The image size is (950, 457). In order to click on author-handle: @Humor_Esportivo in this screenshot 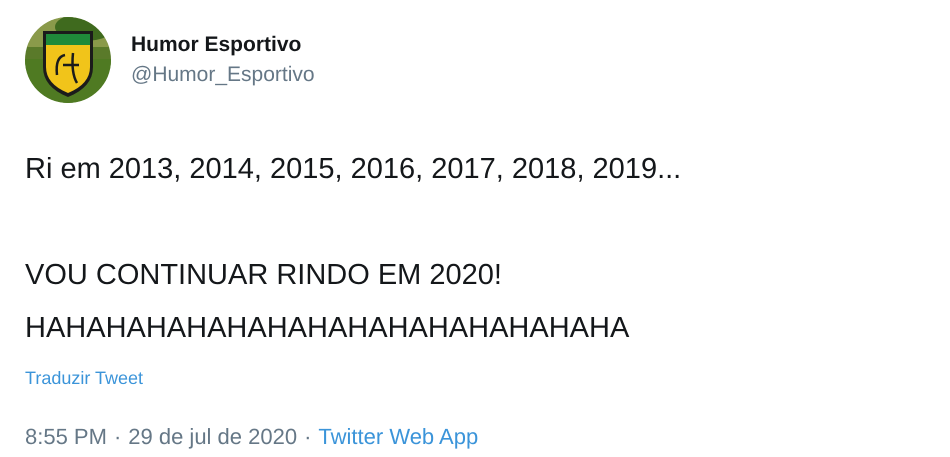, I will do `click(223, 75)`.